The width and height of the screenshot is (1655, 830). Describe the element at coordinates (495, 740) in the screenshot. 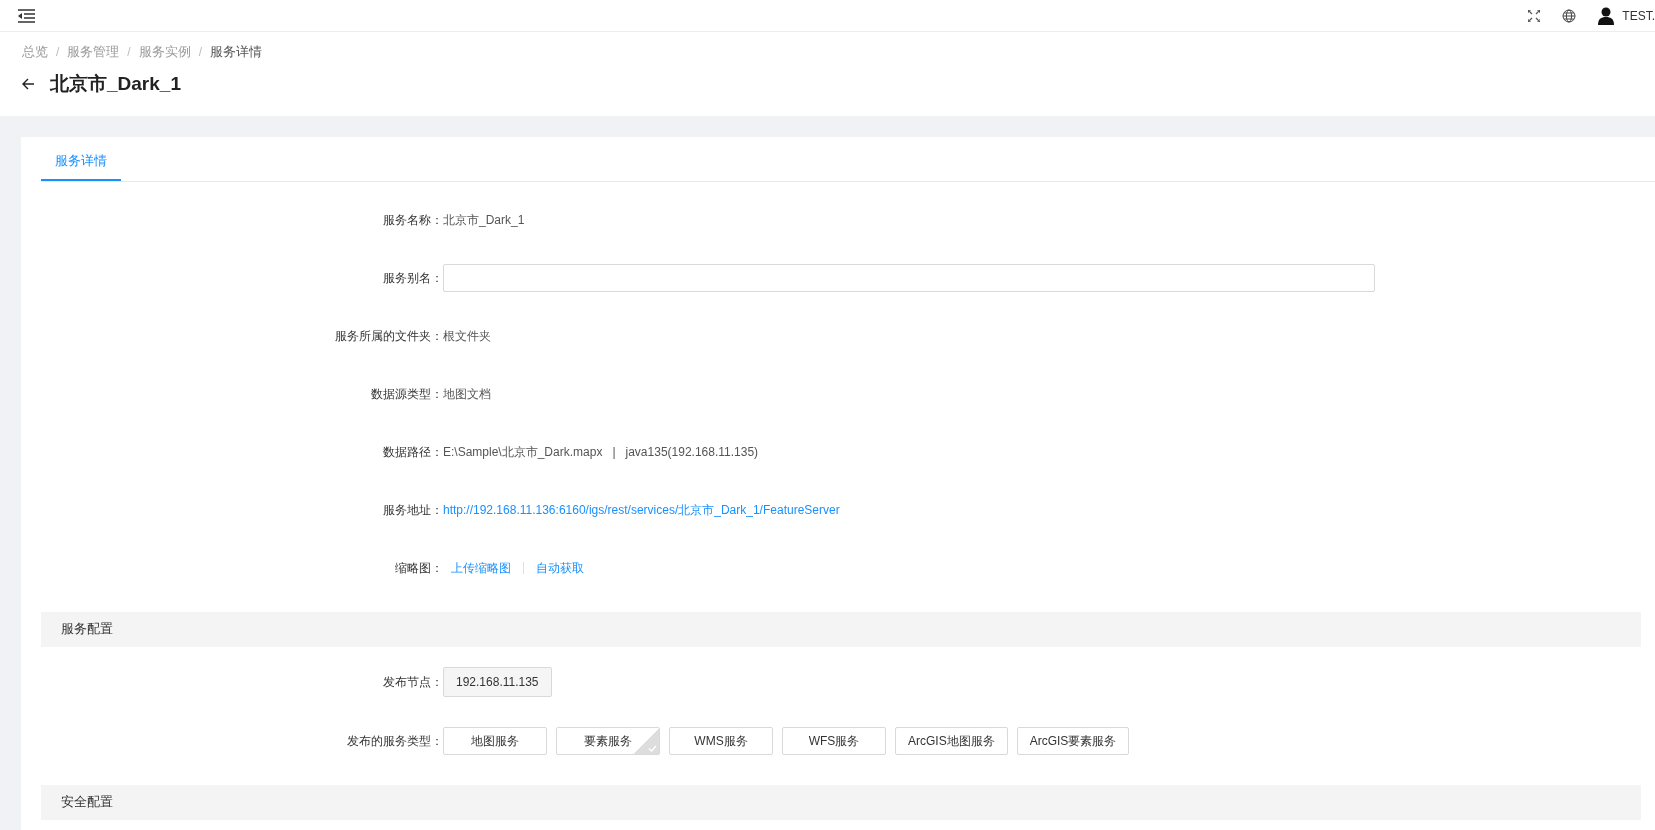

I see `service-type-option: 地图服务` at that location.